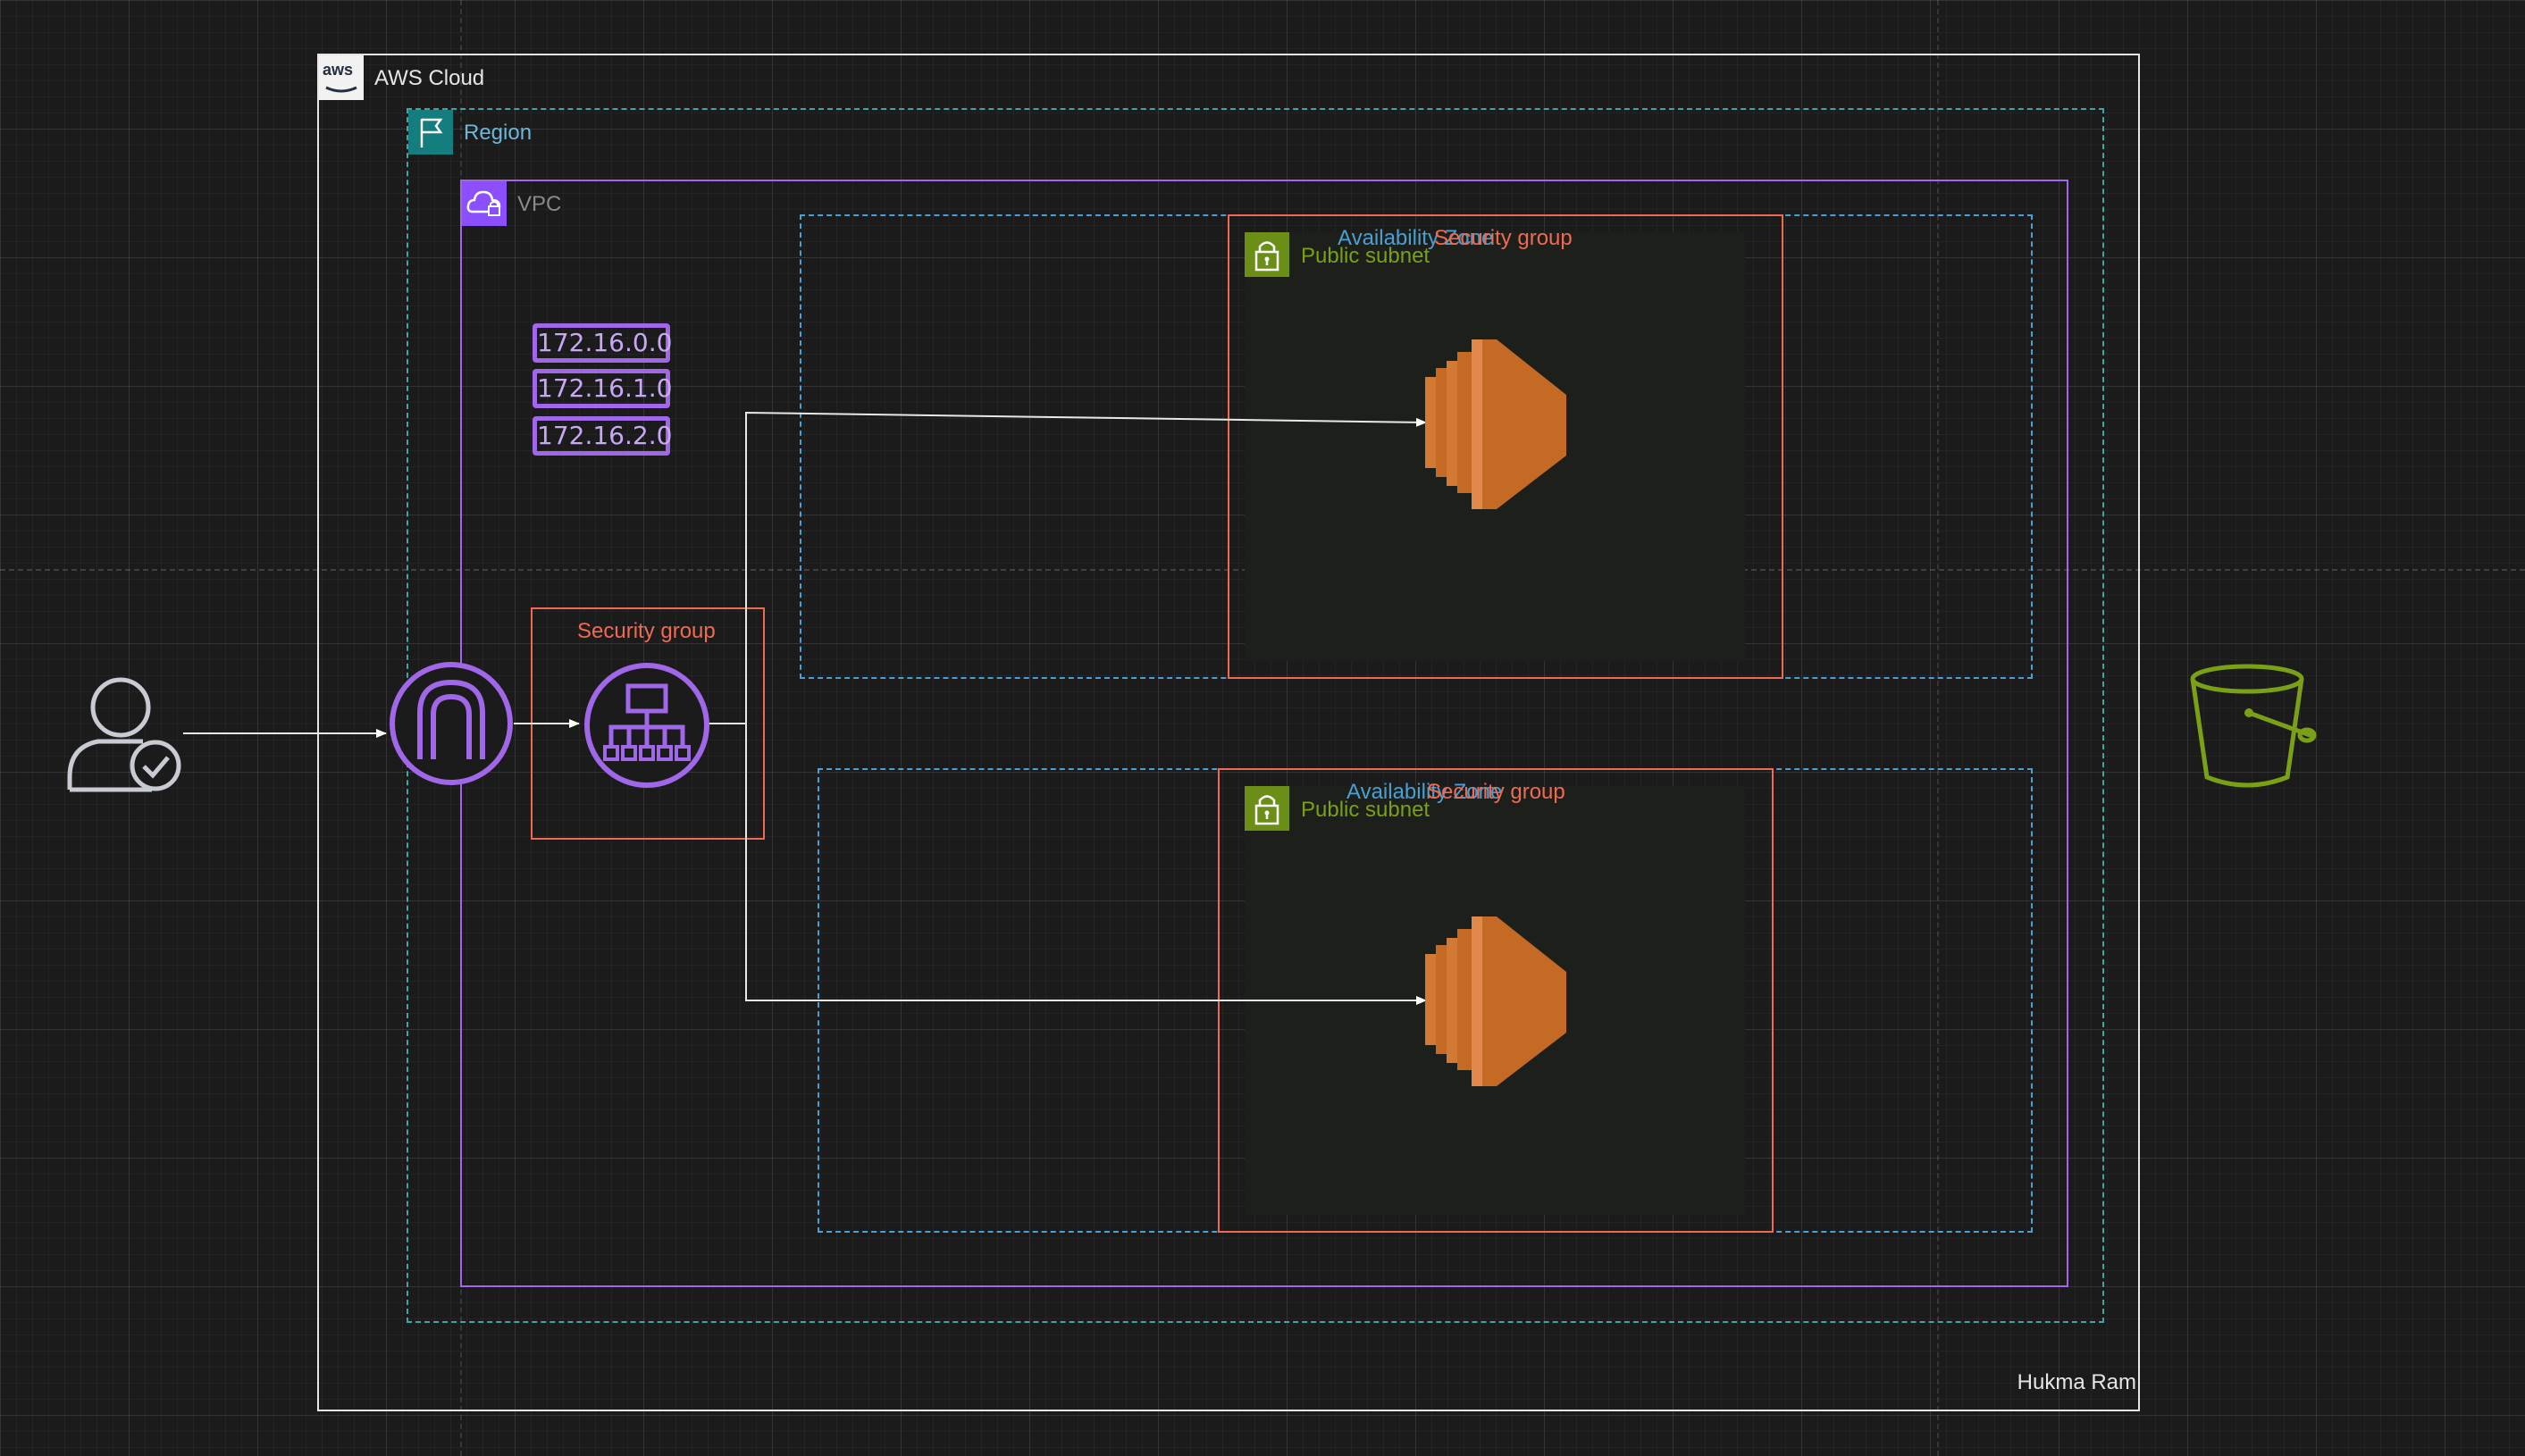 Image resolution: width=2525 pixels, height=1456 pixels. Describe the element at coordinates (647, 725) in the screenshot. I see `application-load-balancer-icon` at that location.